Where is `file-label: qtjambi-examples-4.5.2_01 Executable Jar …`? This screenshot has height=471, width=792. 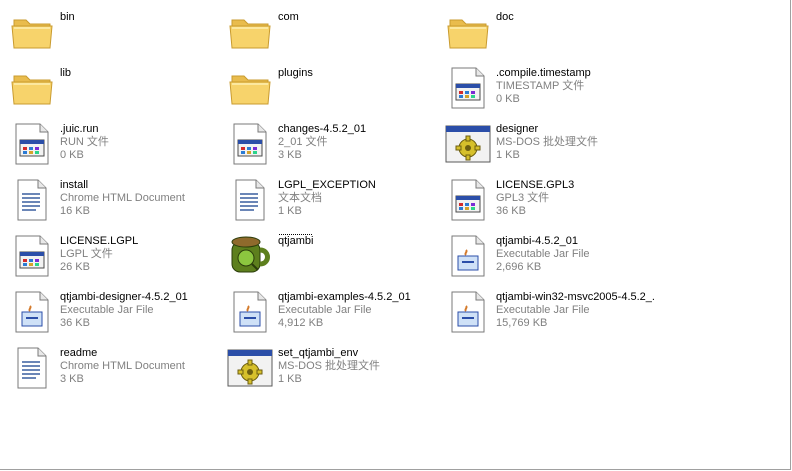 file-label: qtjambi-examples-4.5.2_01 Executable Jar … is located at coordinates (344, 309).